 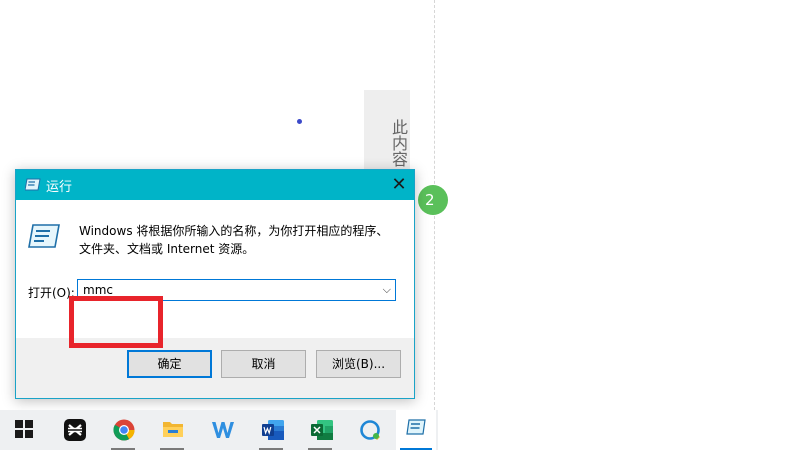 What do you see at coordinates (263, 364) in the screenshot?
I see `cancel-button: 取消` at bounding box center [263, 364].